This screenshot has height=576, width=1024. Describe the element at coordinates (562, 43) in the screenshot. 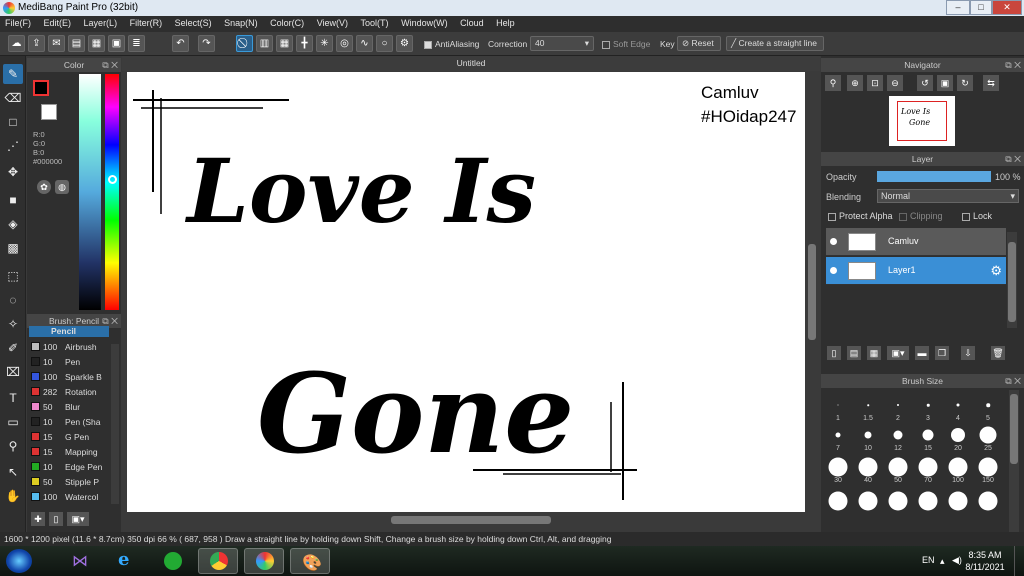

I see `correction-select: 40 ▾` at that location.